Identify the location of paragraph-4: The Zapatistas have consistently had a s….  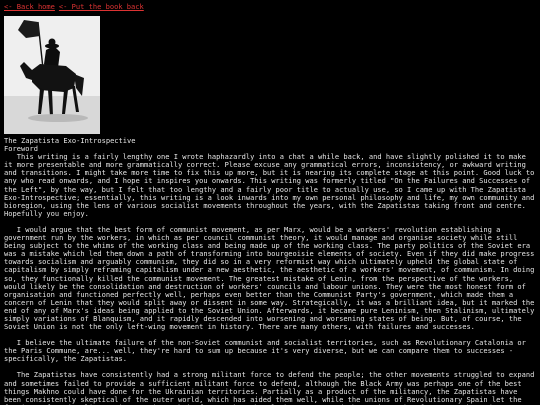
(269, 387).